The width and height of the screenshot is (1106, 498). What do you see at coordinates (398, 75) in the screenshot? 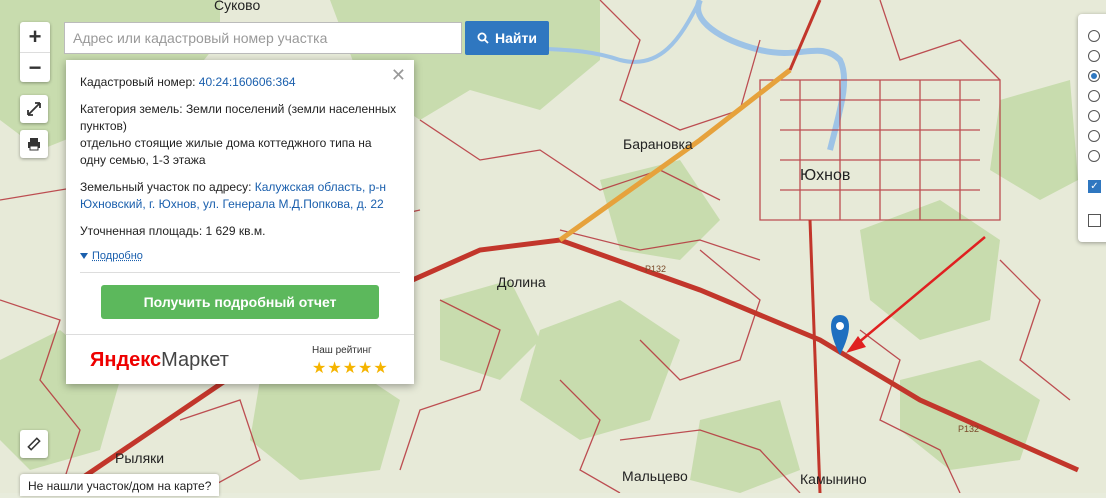
I see `close-icon: ✕` at bounding box center [398, 75].